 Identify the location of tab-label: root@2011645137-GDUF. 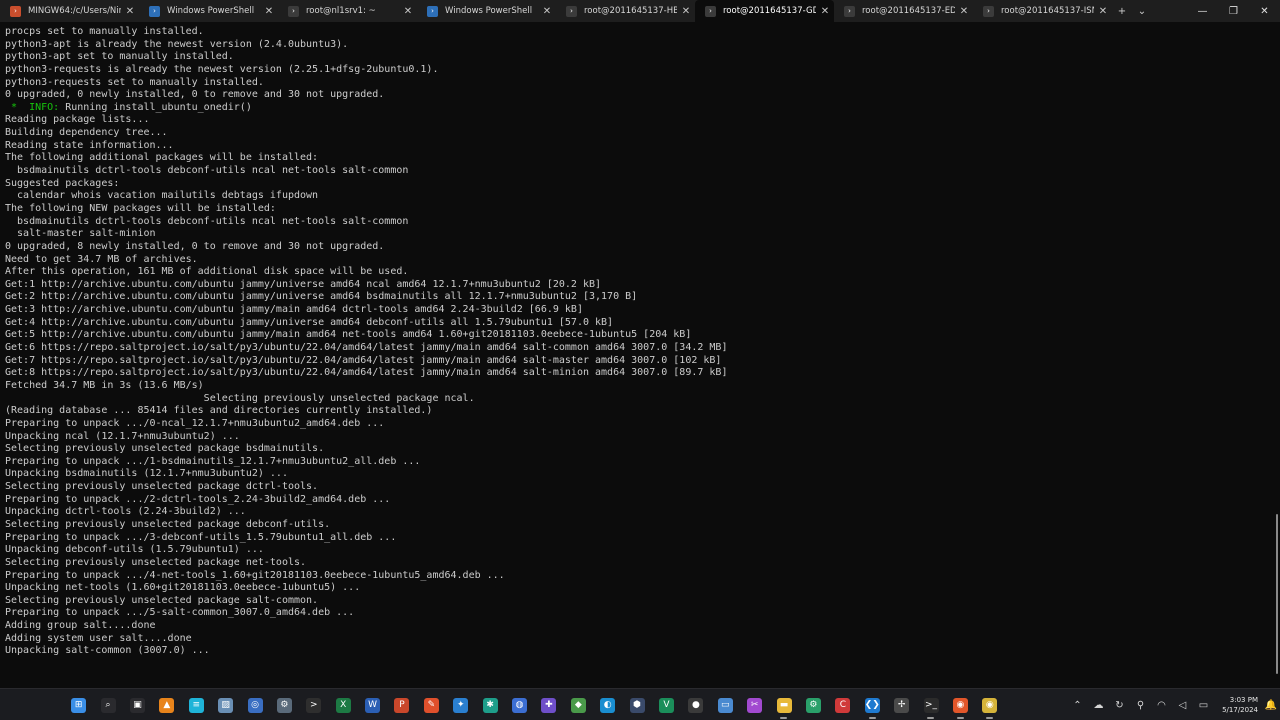
(769, 11).